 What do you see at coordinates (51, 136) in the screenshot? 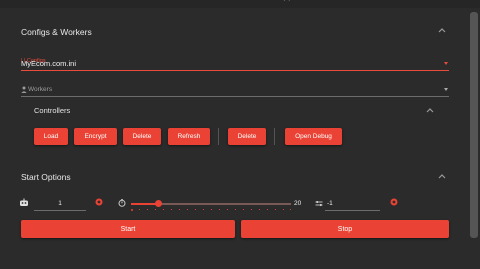
I see `load-button: Load` at bounding box center [51, 136].